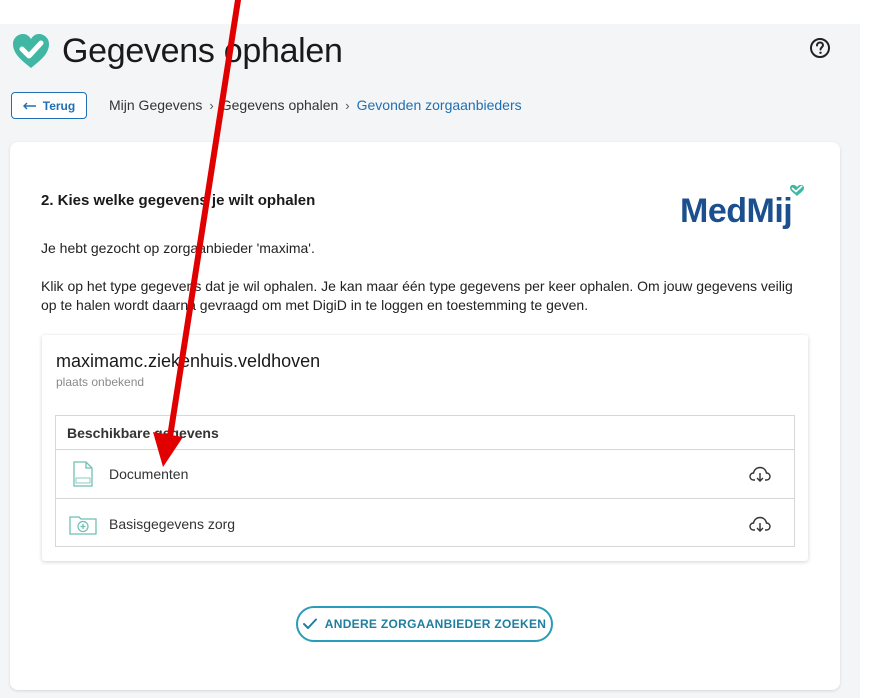  Describe the element at coordinates (83, 474) in the screenshot. I see `document-icon` at that location.